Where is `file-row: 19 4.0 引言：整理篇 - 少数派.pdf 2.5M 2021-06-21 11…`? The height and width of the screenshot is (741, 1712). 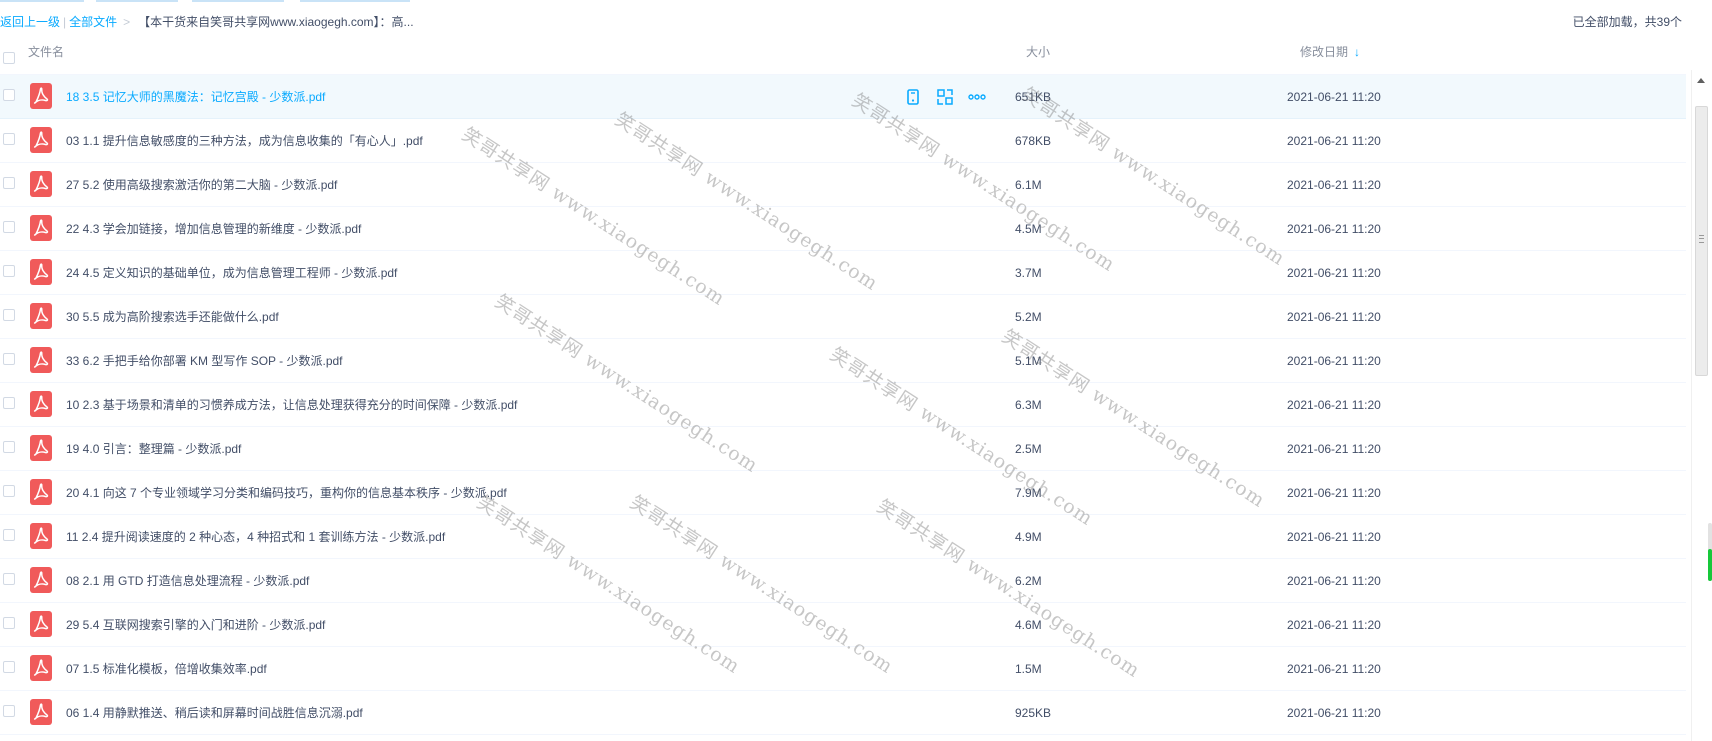
file-row: 19 4.0 引言：整理篇 - 少数派.pdf 2.5M 2021-06-21 11… is located at coordinates (843, 449).